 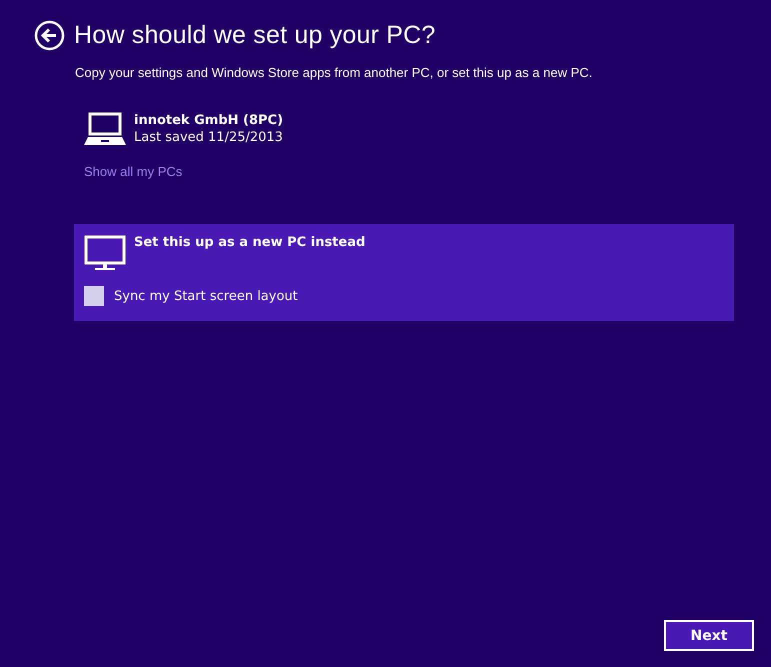 What do you see at coordinates (709, 635) in the screenshot?
I see `next-button: Next` at bounding box center [709, 635].